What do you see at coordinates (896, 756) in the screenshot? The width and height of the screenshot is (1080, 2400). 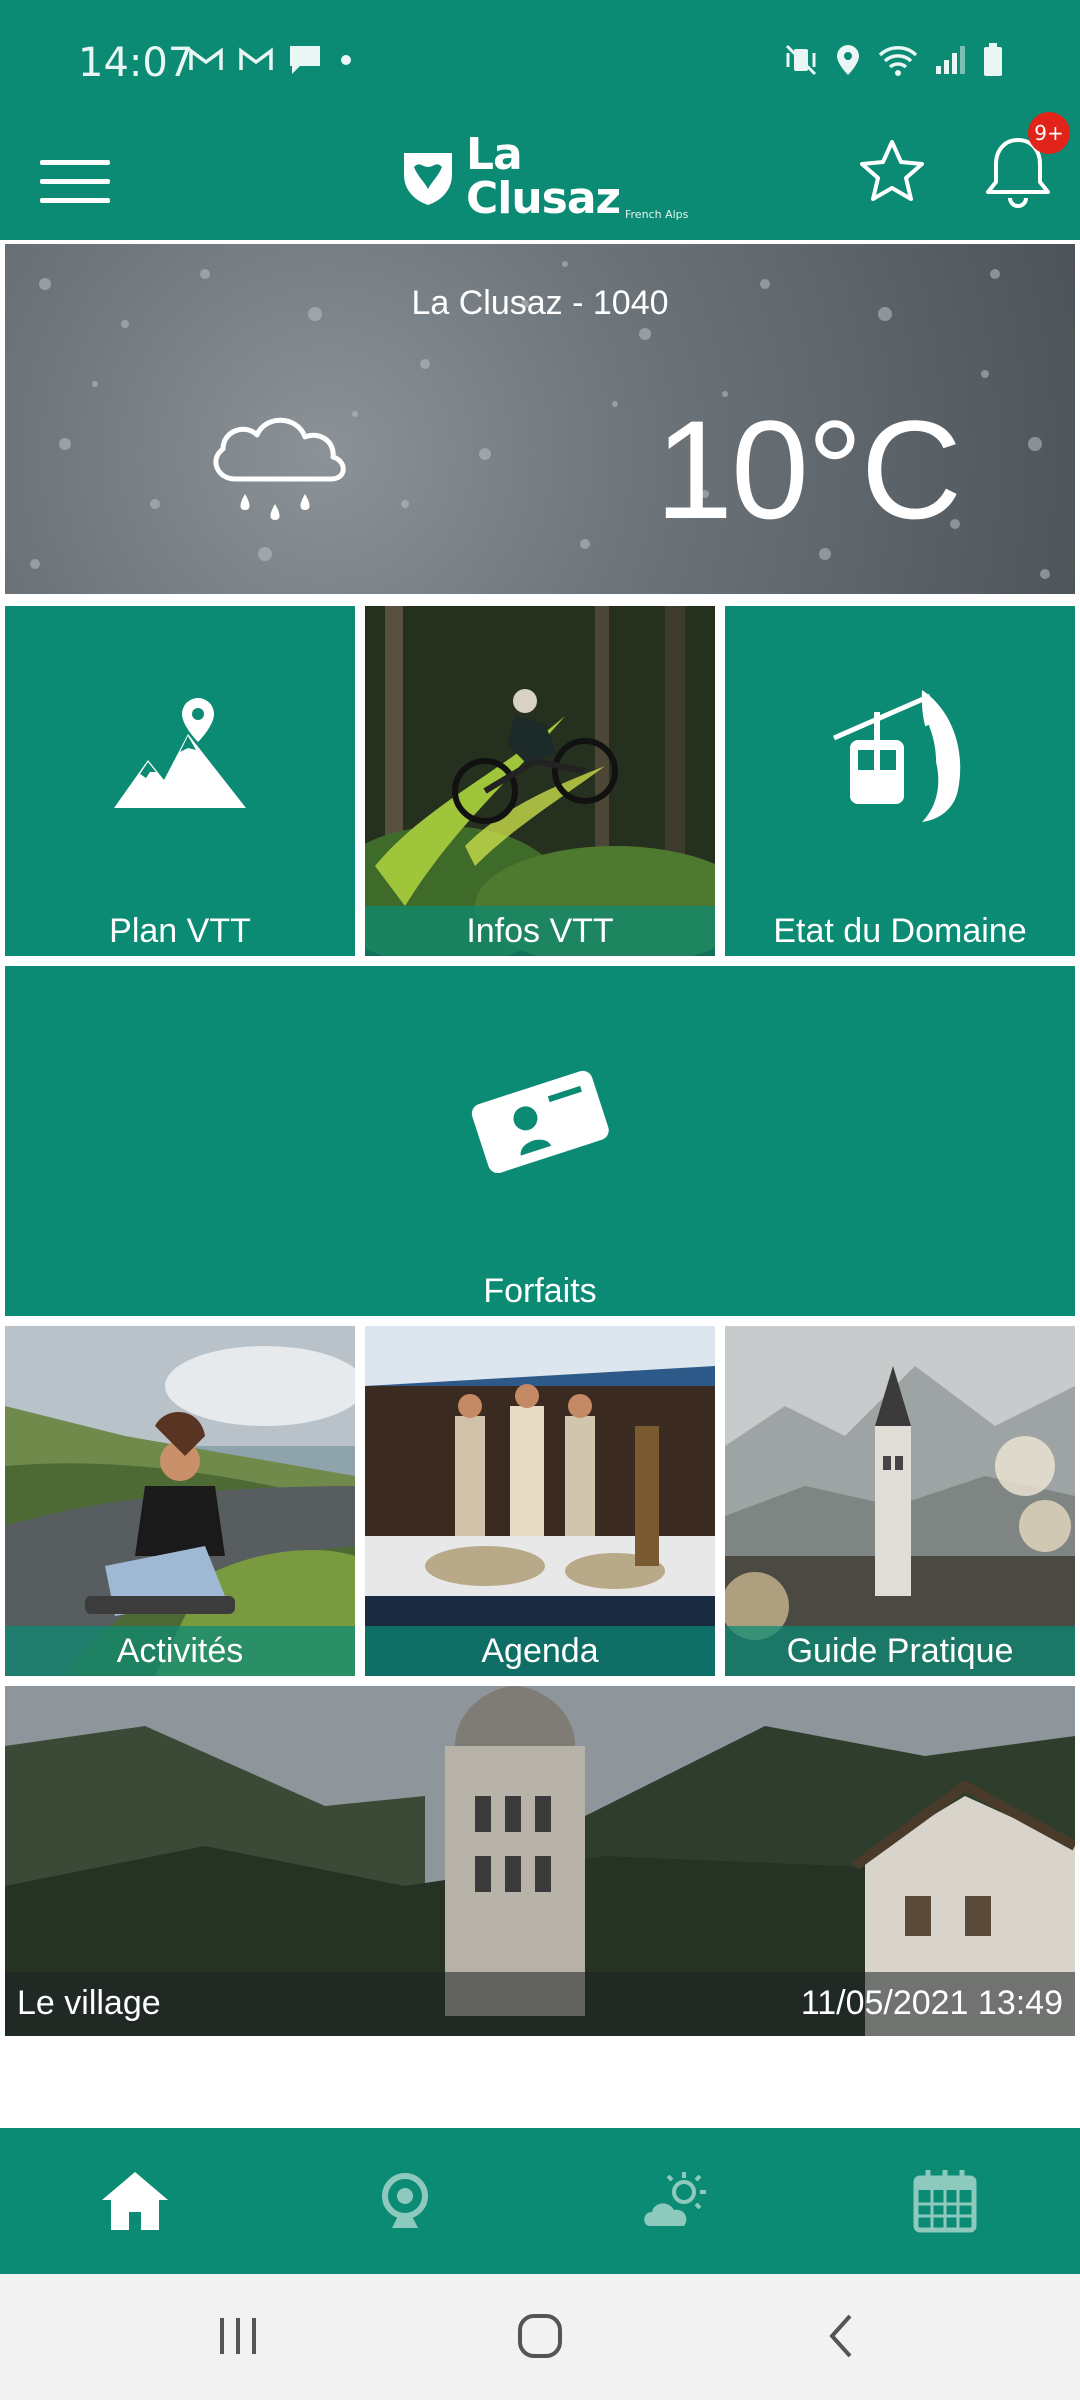 I see `gondola-lift-icon` at bounding box center [896, 756].